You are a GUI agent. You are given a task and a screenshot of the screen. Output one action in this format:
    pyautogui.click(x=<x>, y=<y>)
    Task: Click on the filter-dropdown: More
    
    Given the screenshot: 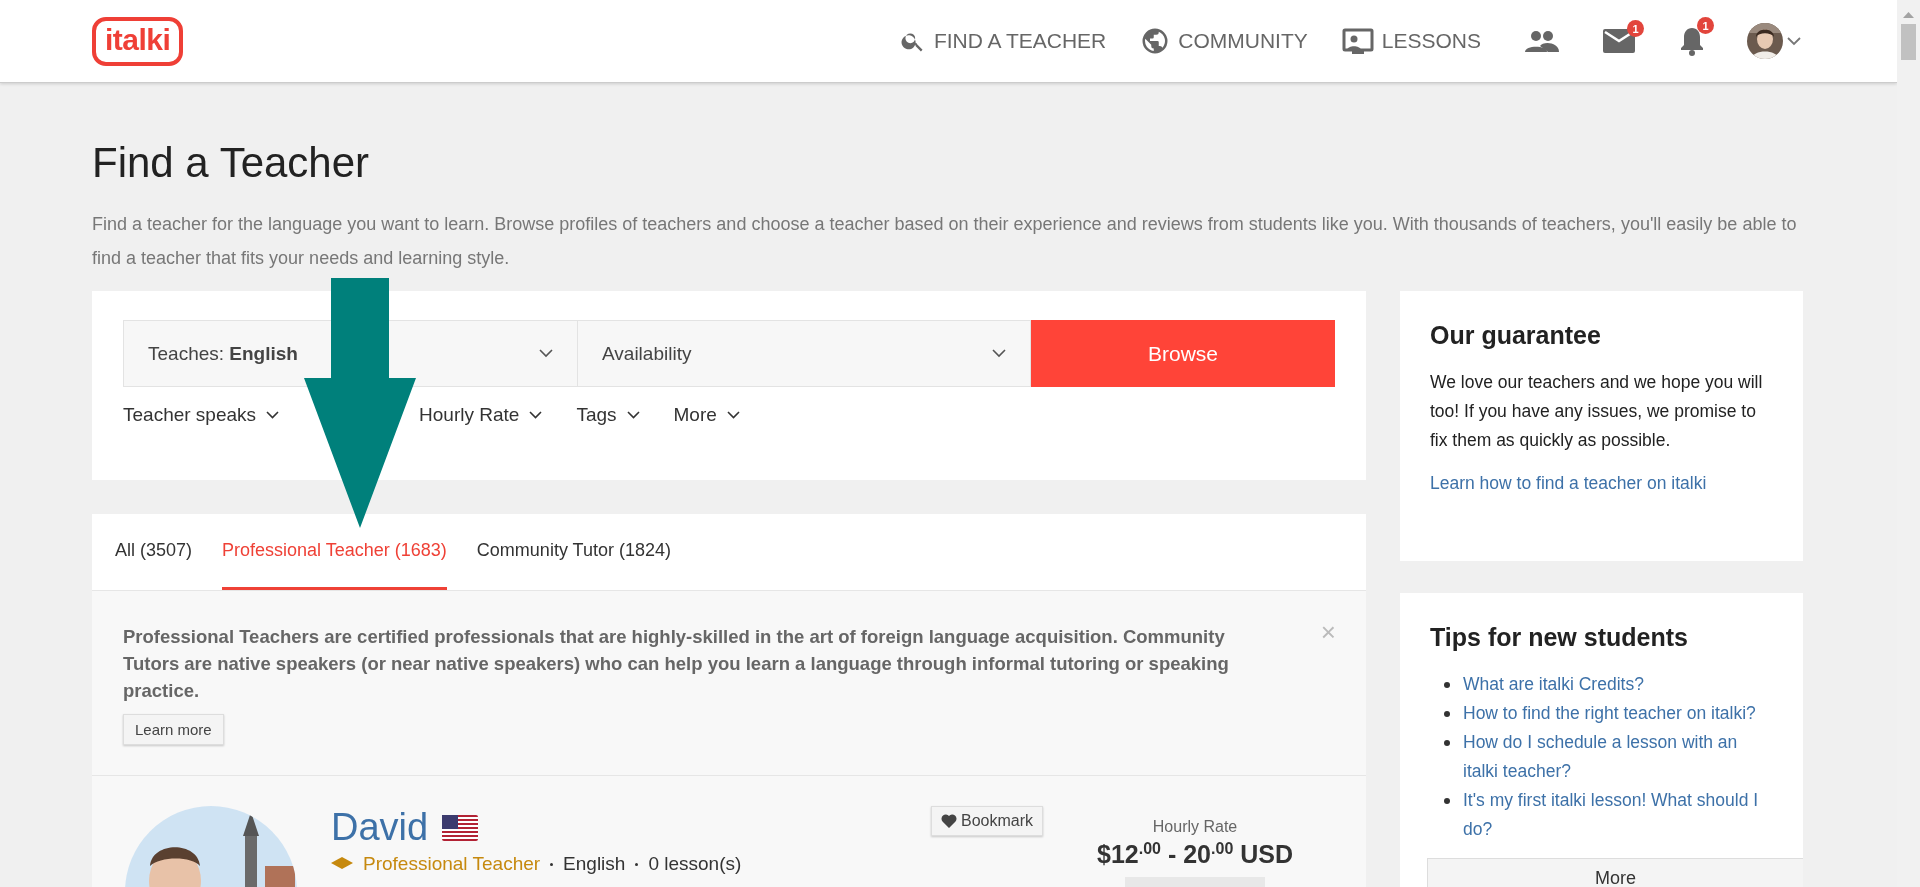 What is the action you would take?
    pyautogui.click(x=706, y=415)
    